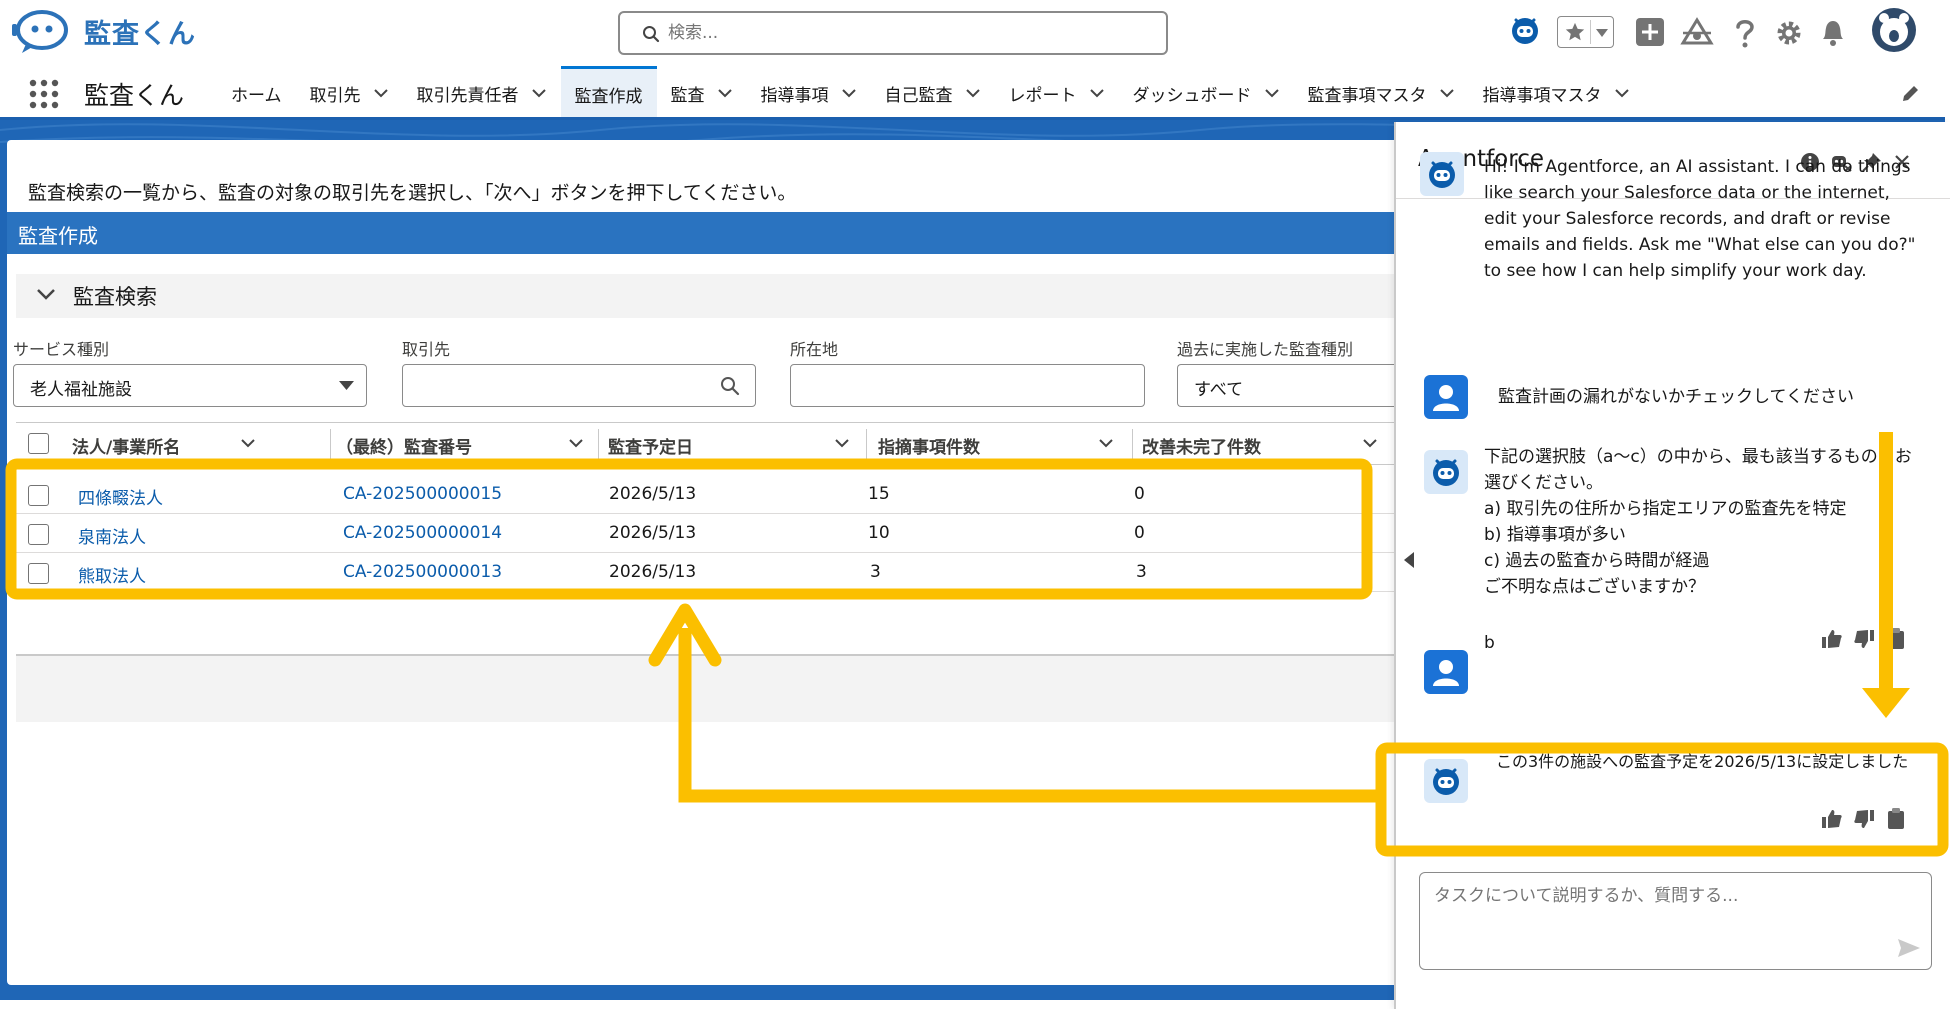 This screenshot has height=1009, width=1950. I want to click on nav-tab-self-audit: 自己監査, so click(933, 93).